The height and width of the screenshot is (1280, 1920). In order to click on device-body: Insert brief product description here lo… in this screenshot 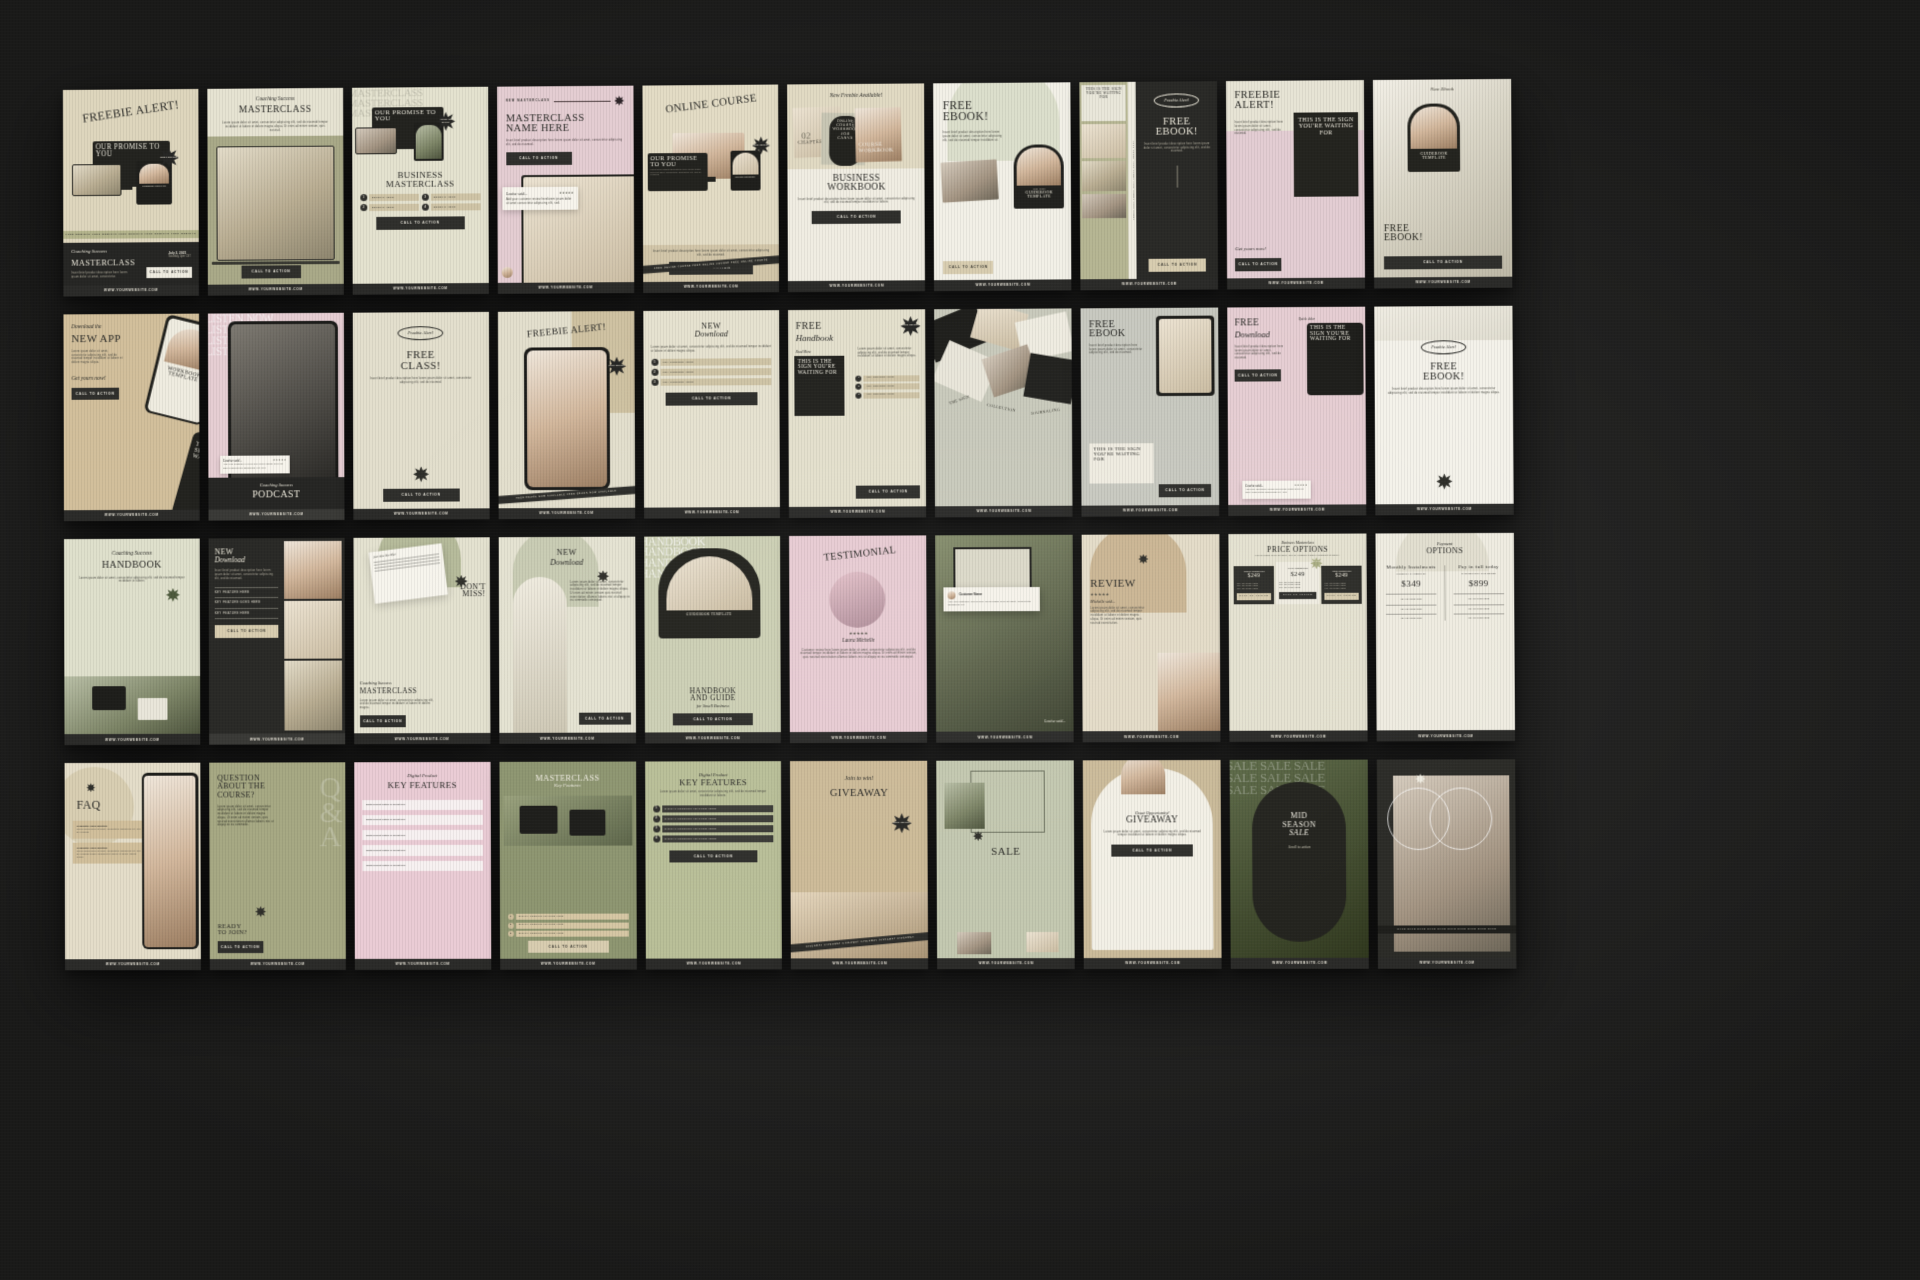, I will do `click(676, 172)`.